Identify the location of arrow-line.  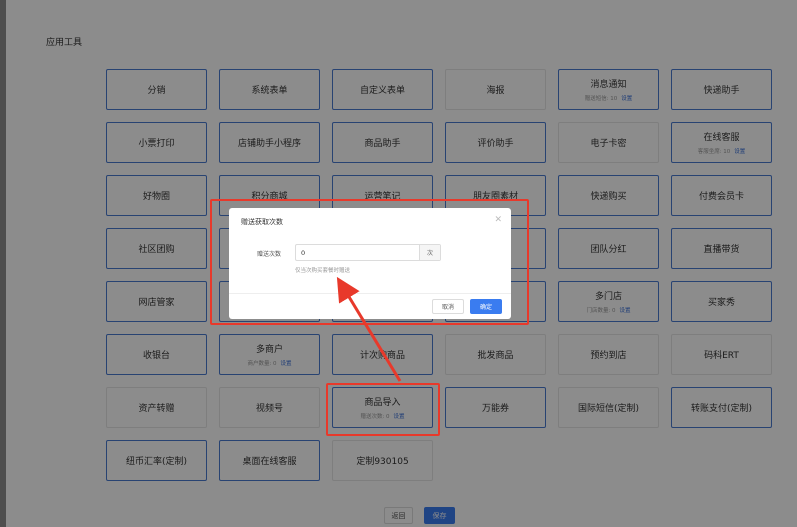
(369, 329).